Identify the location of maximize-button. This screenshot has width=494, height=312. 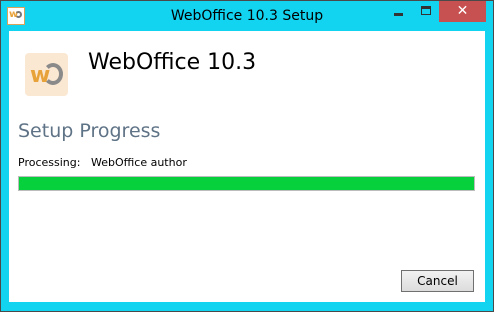
(426, 11).